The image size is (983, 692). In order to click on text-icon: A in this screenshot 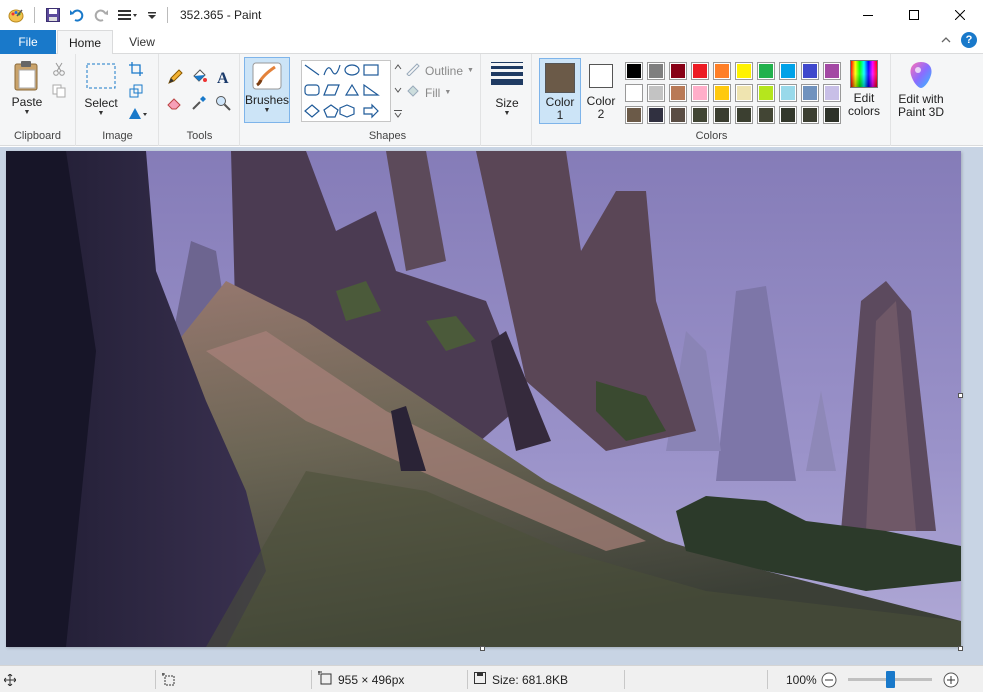, I will do `click(223, 77)`.